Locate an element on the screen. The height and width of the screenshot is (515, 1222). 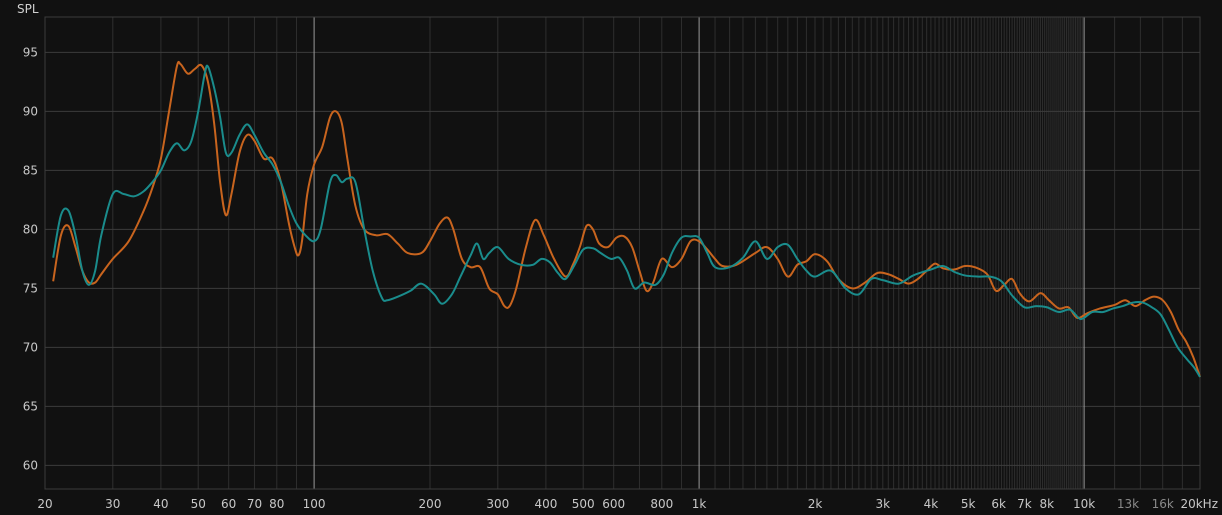
x-tick-label: 30 is located at coordinates (112, 504).